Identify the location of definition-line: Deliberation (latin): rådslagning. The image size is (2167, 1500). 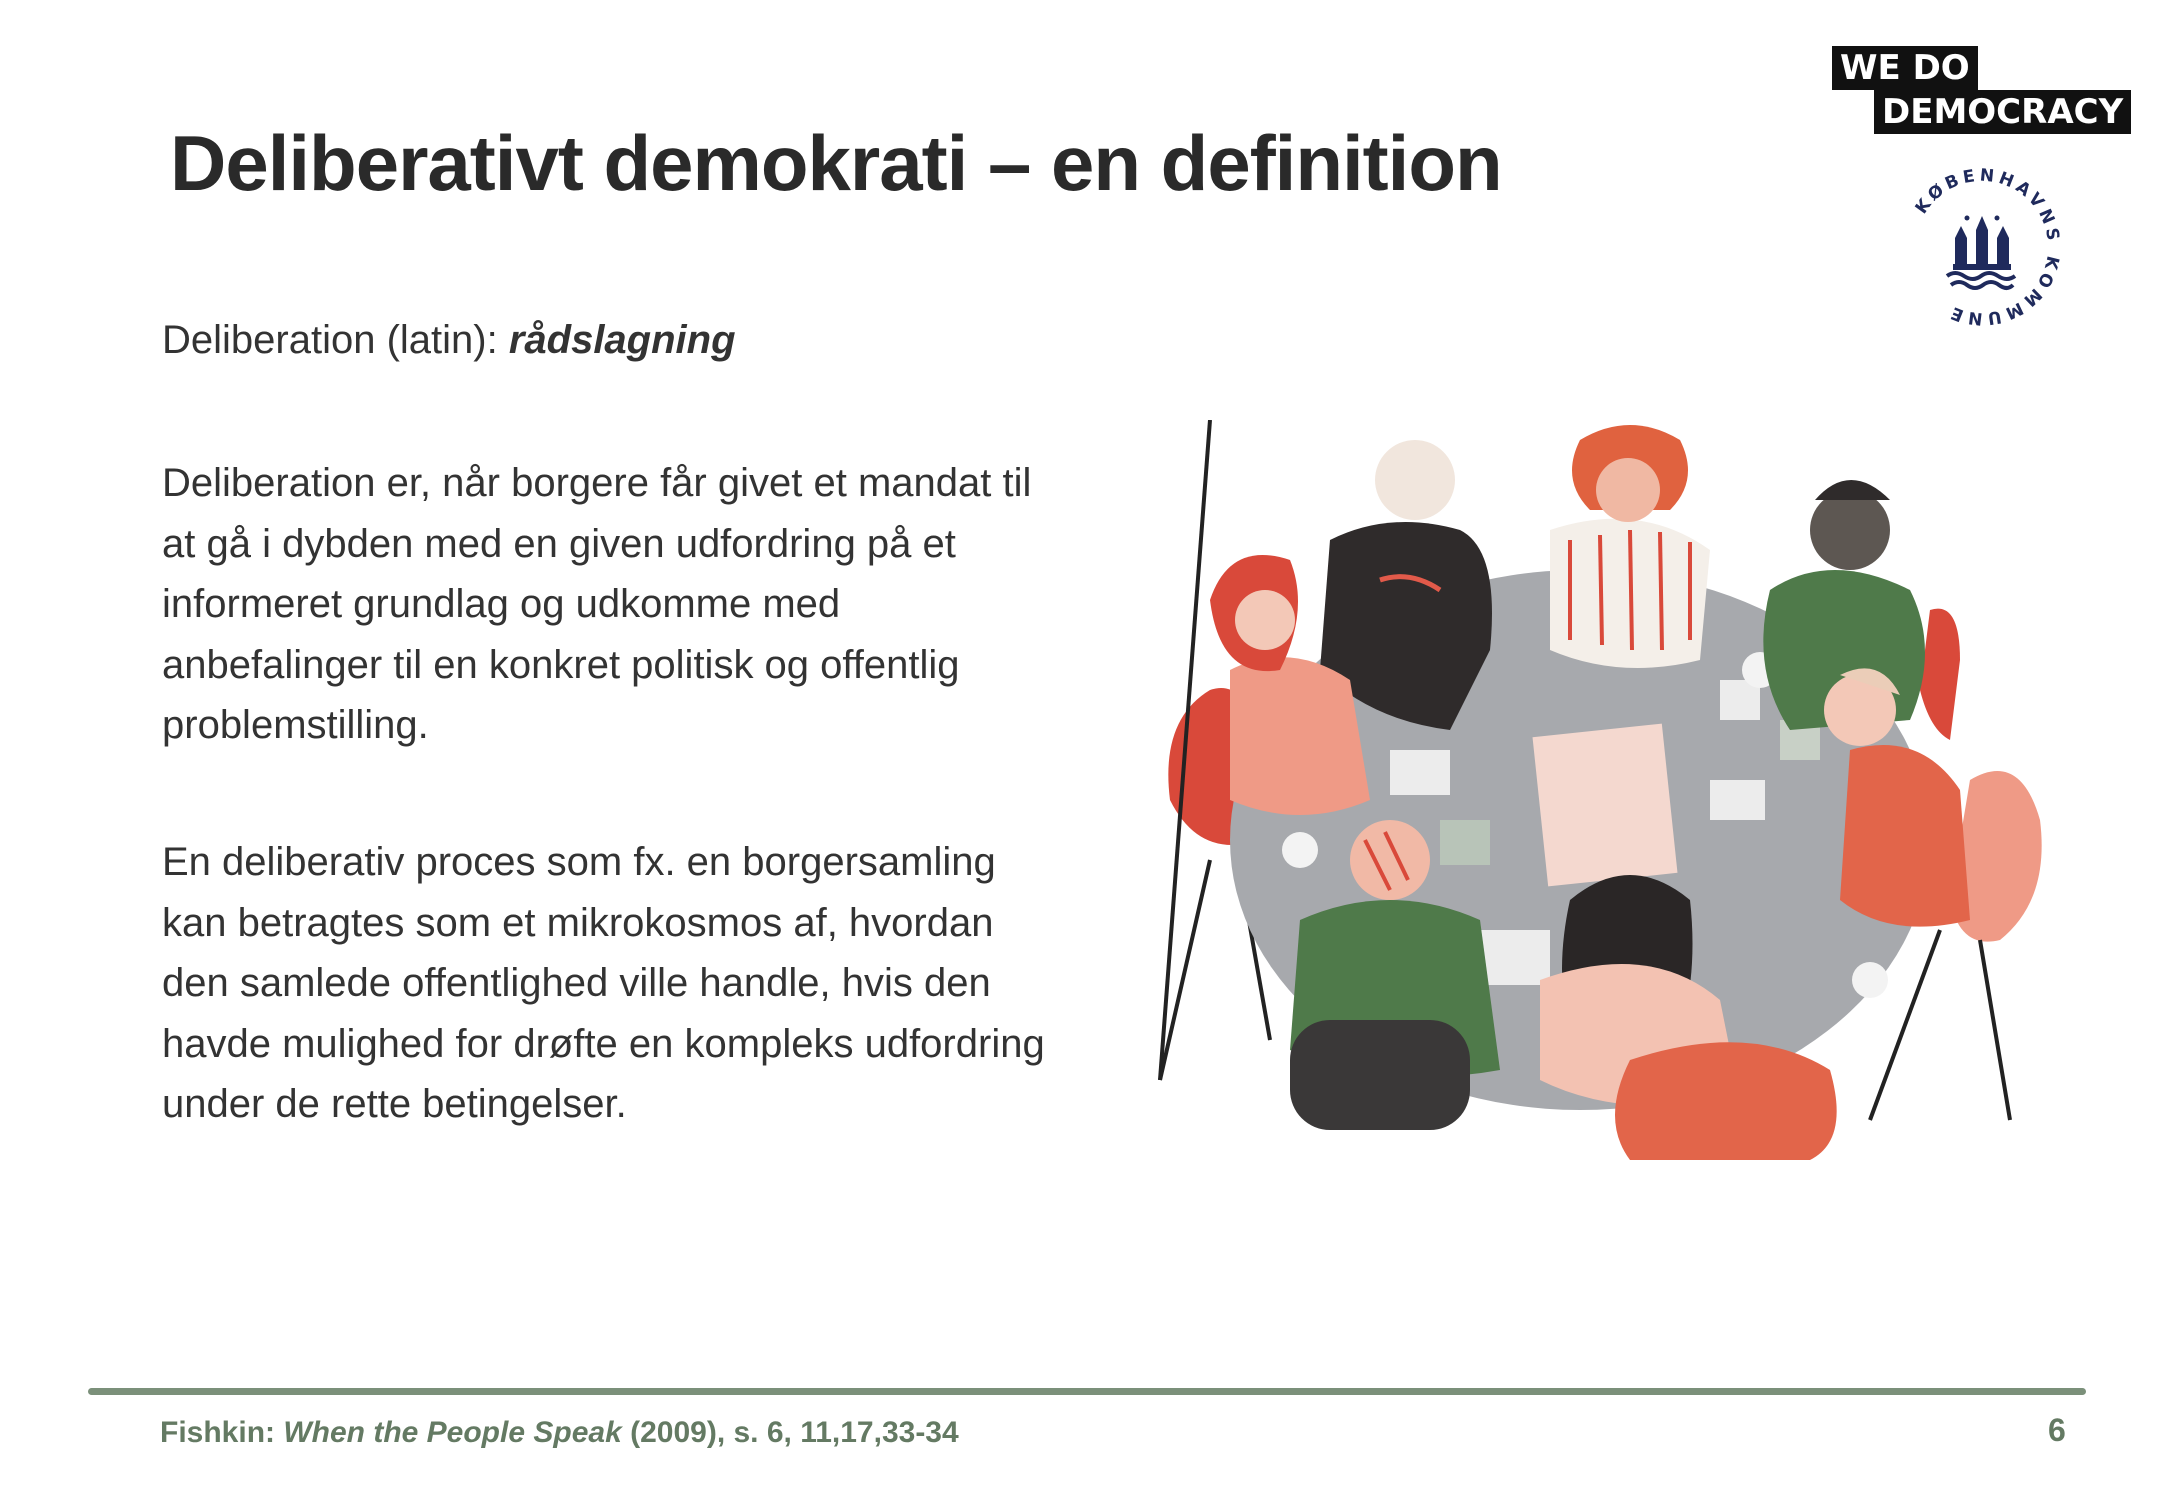
(449, 340).